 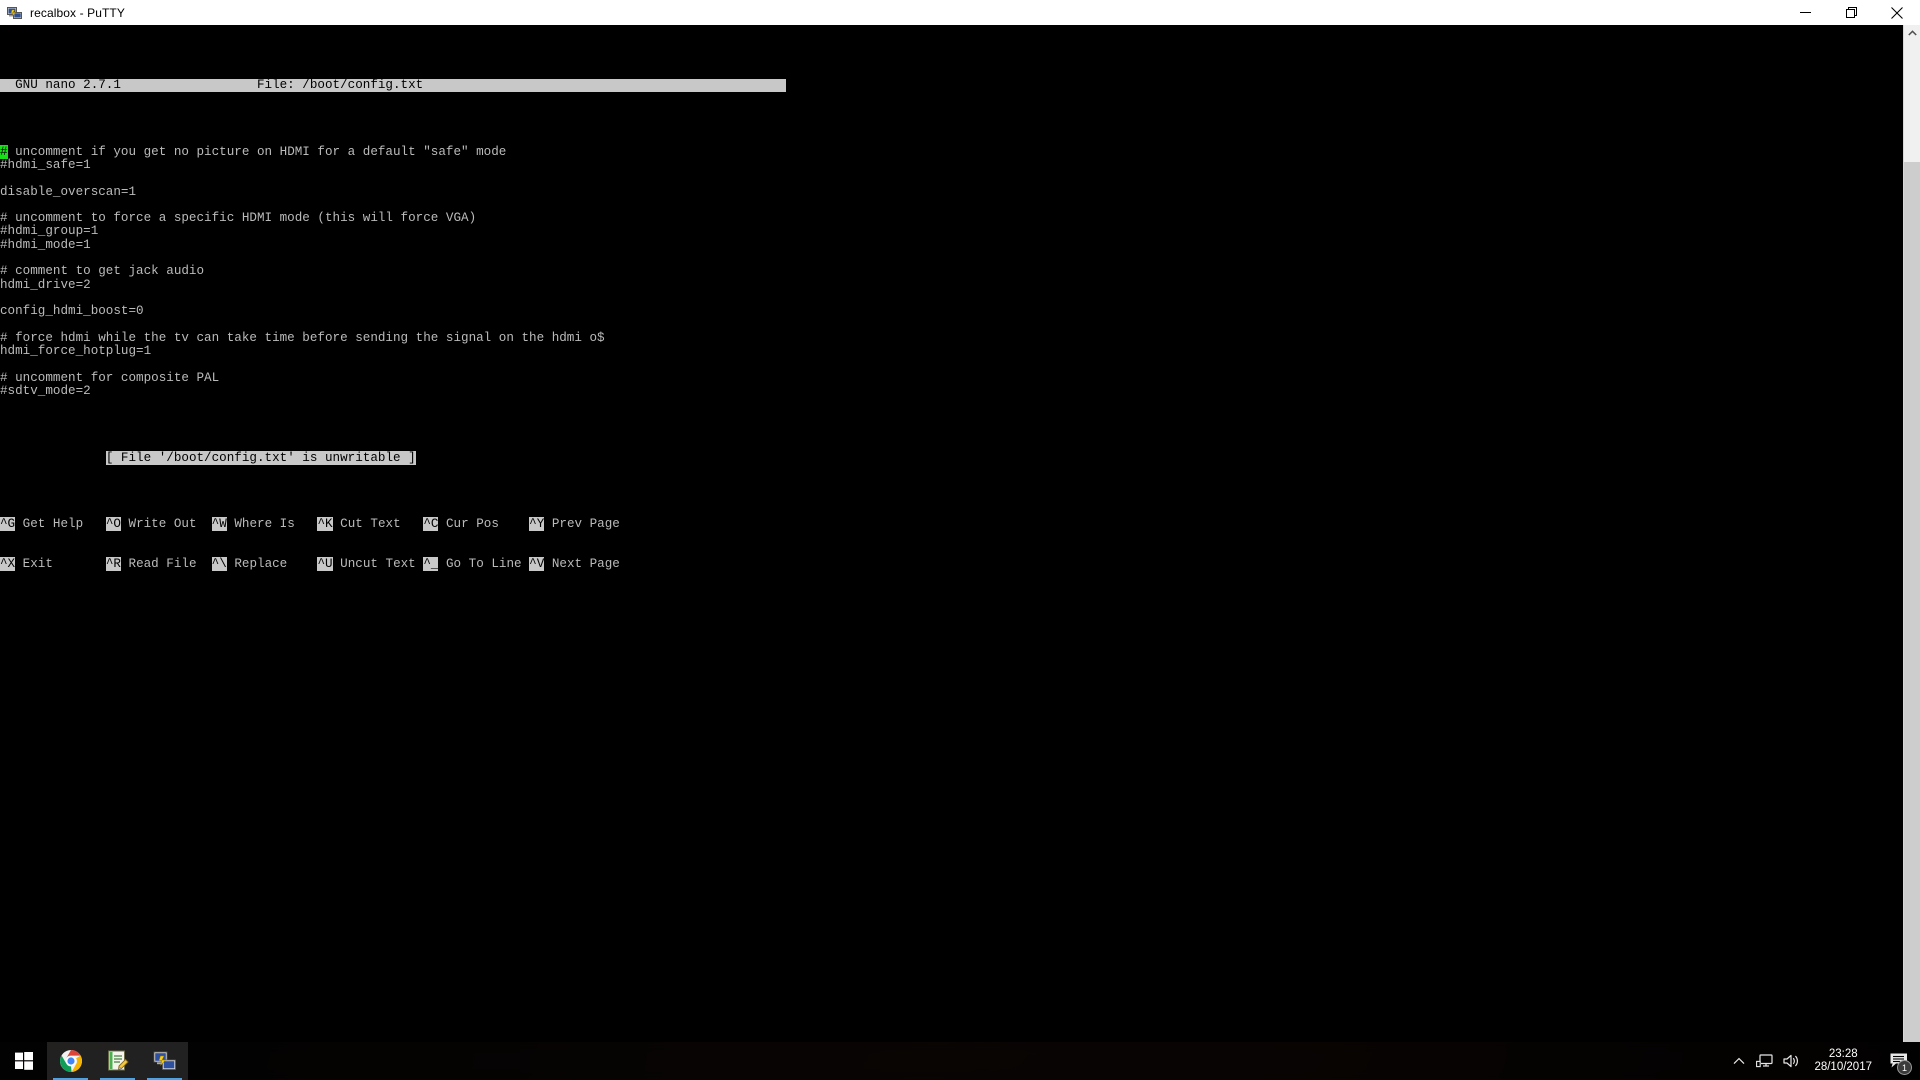 I want to click on shortcut-label: Where Is, so click(x=272, y=524).